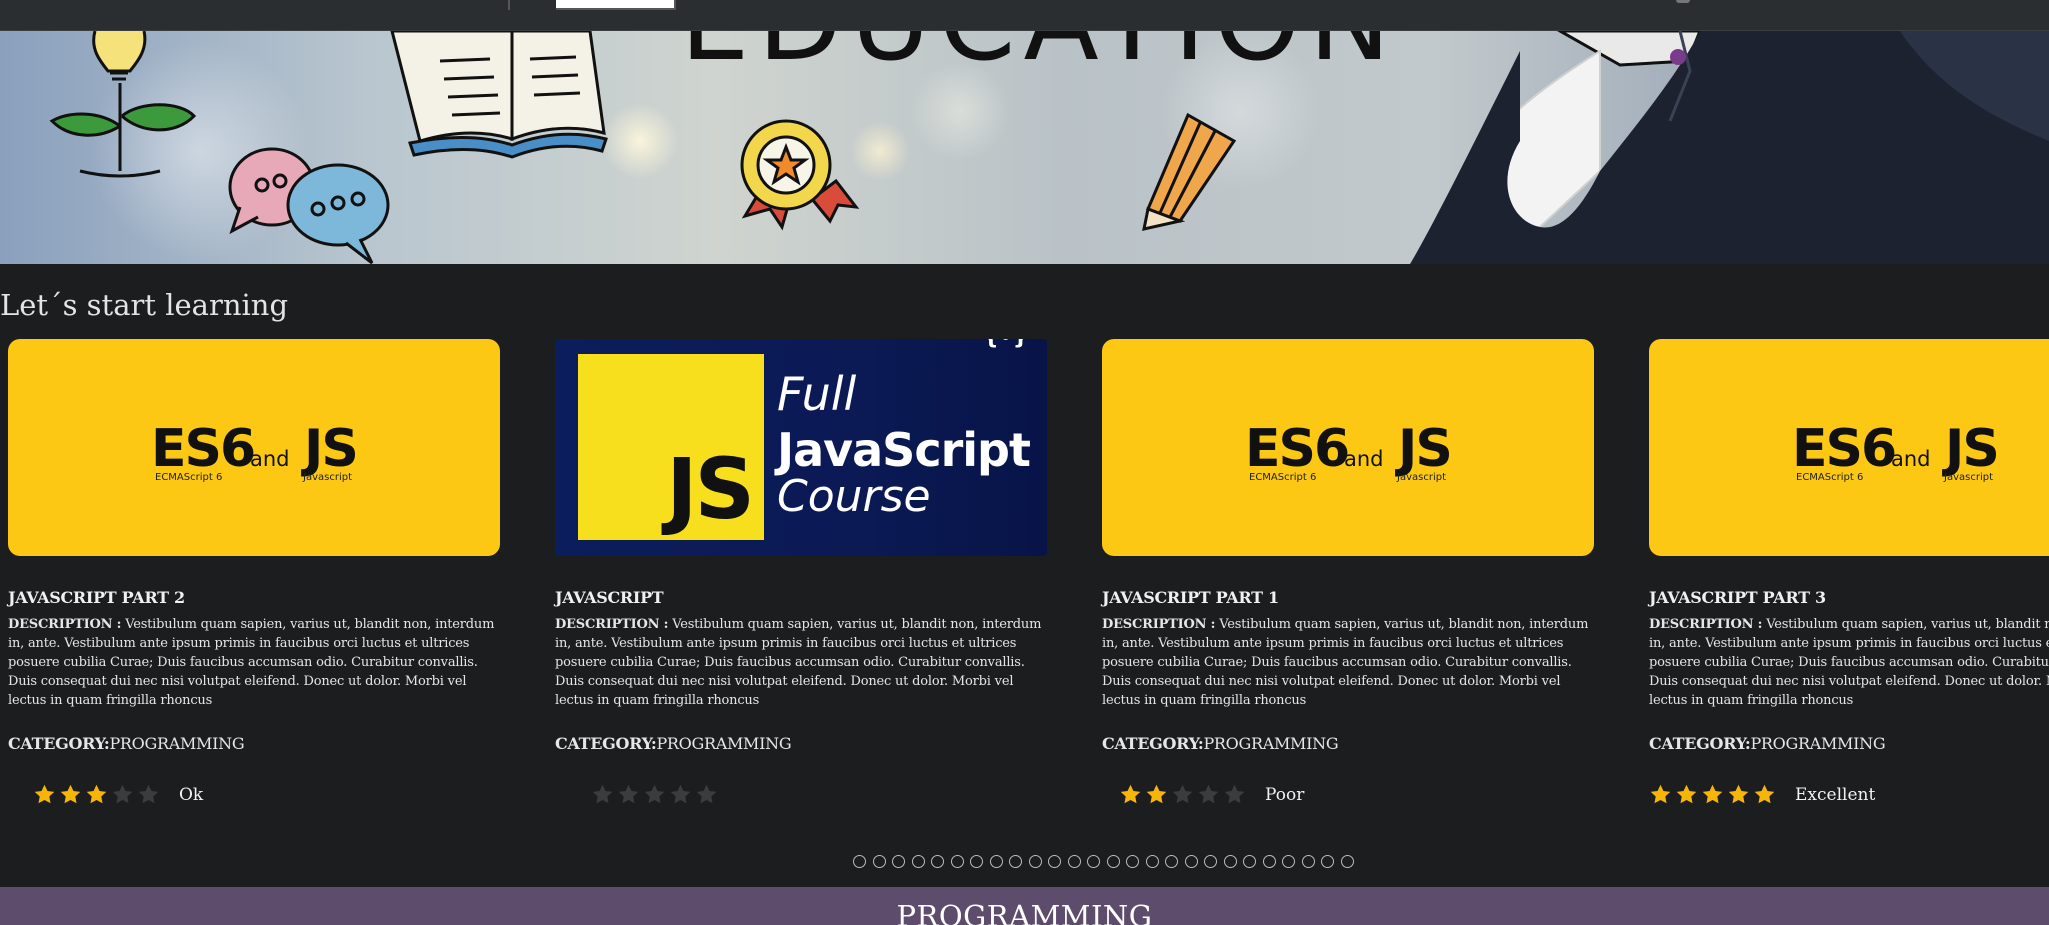 Image resolution: width=2049 pixels, height=925 pixels. Describe the element at coordinates (592, 5) in the screenshot. I see `search-box` at that location.